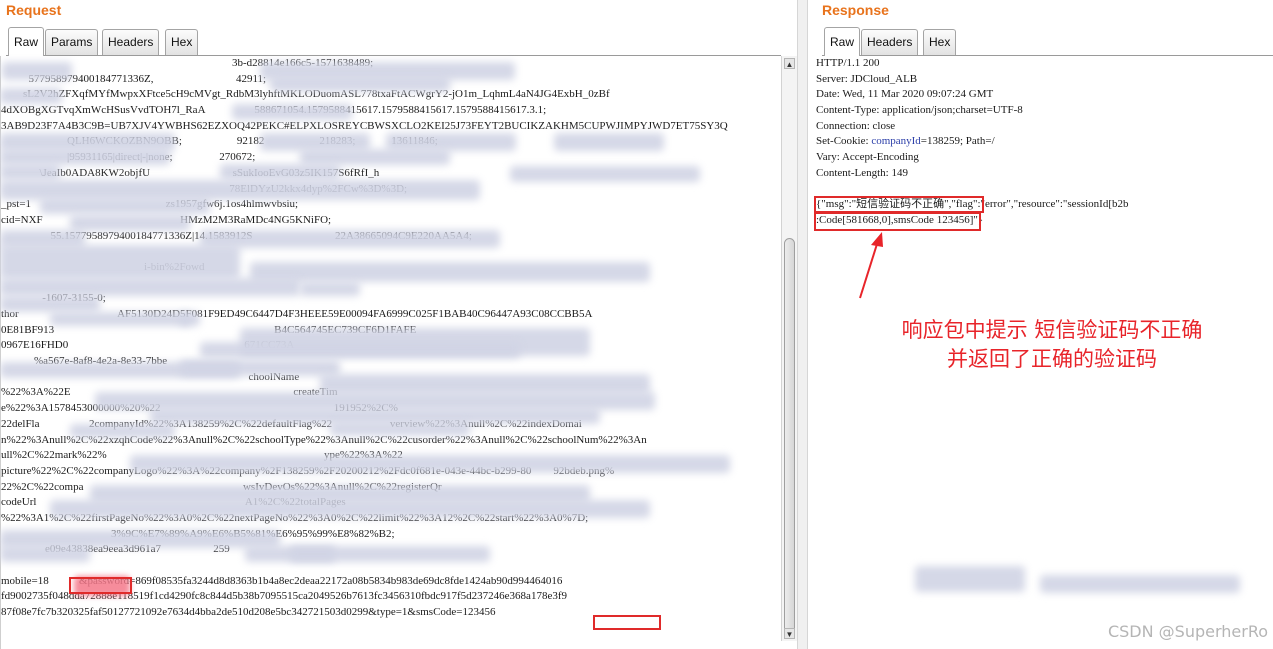 The image size is (1273, 649). What do you see at coordinates (896, 141) in the screenshot?
I see `set-cookie-key: companyId` at bounding box center [896, 141].